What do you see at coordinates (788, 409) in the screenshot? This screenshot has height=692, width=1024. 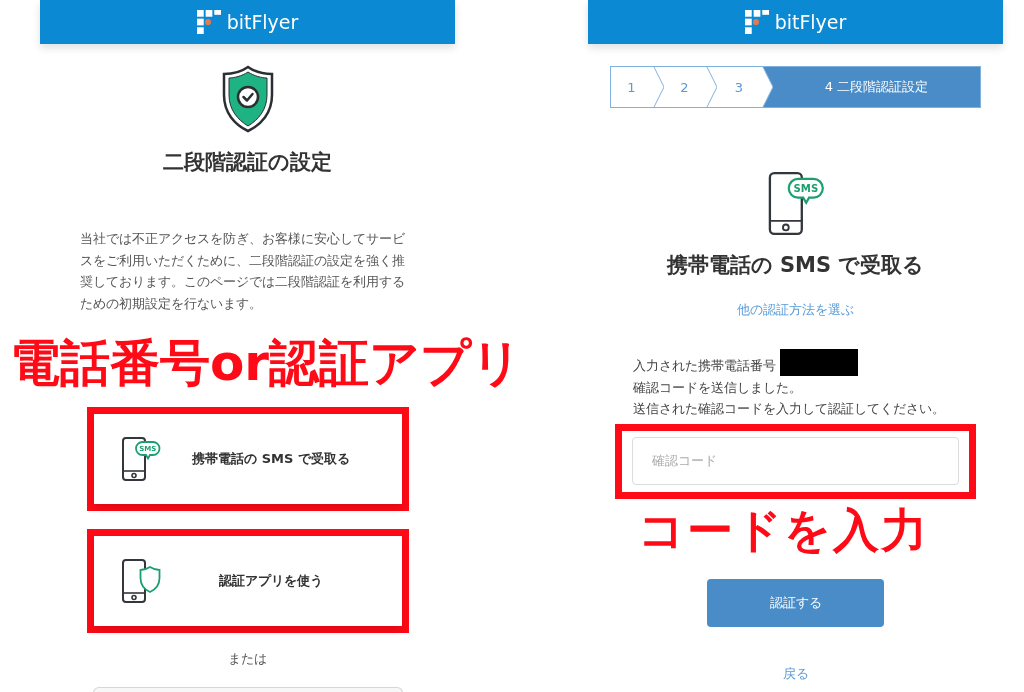 I see `instruction-text: 送信された確認コードを入力して認証してください。` at bounding box center [788, 409].